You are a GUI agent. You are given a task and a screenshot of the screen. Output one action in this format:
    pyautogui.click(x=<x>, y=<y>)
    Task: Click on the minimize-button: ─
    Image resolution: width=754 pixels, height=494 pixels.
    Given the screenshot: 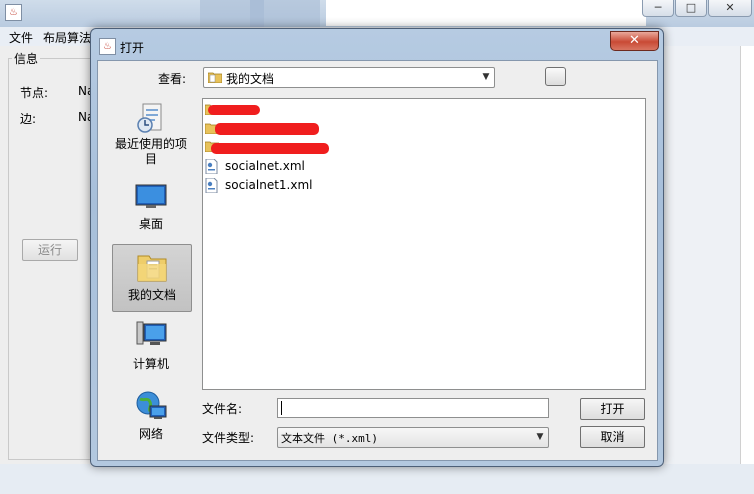 What is the action you would take?
    pyautogui.click(x=658, y=8)
    